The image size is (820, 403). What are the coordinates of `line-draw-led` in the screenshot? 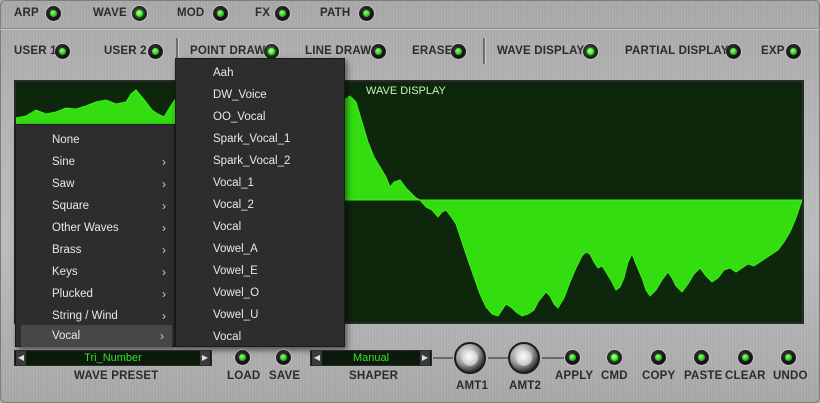 It's located at (378, 51).